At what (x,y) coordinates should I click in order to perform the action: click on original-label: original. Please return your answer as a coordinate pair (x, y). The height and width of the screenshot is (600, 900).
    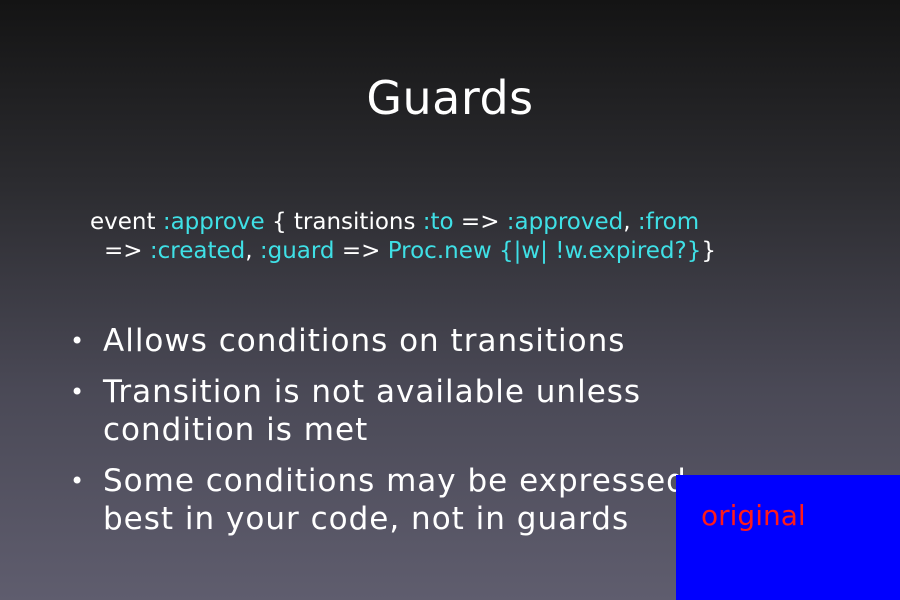
    Looking at the image, I should click on (753, 515).